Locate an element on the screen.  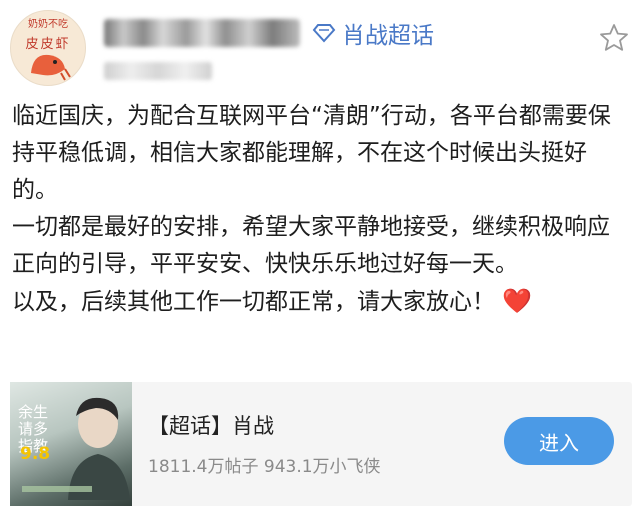
star-icon is located at coordinates (614, 38).